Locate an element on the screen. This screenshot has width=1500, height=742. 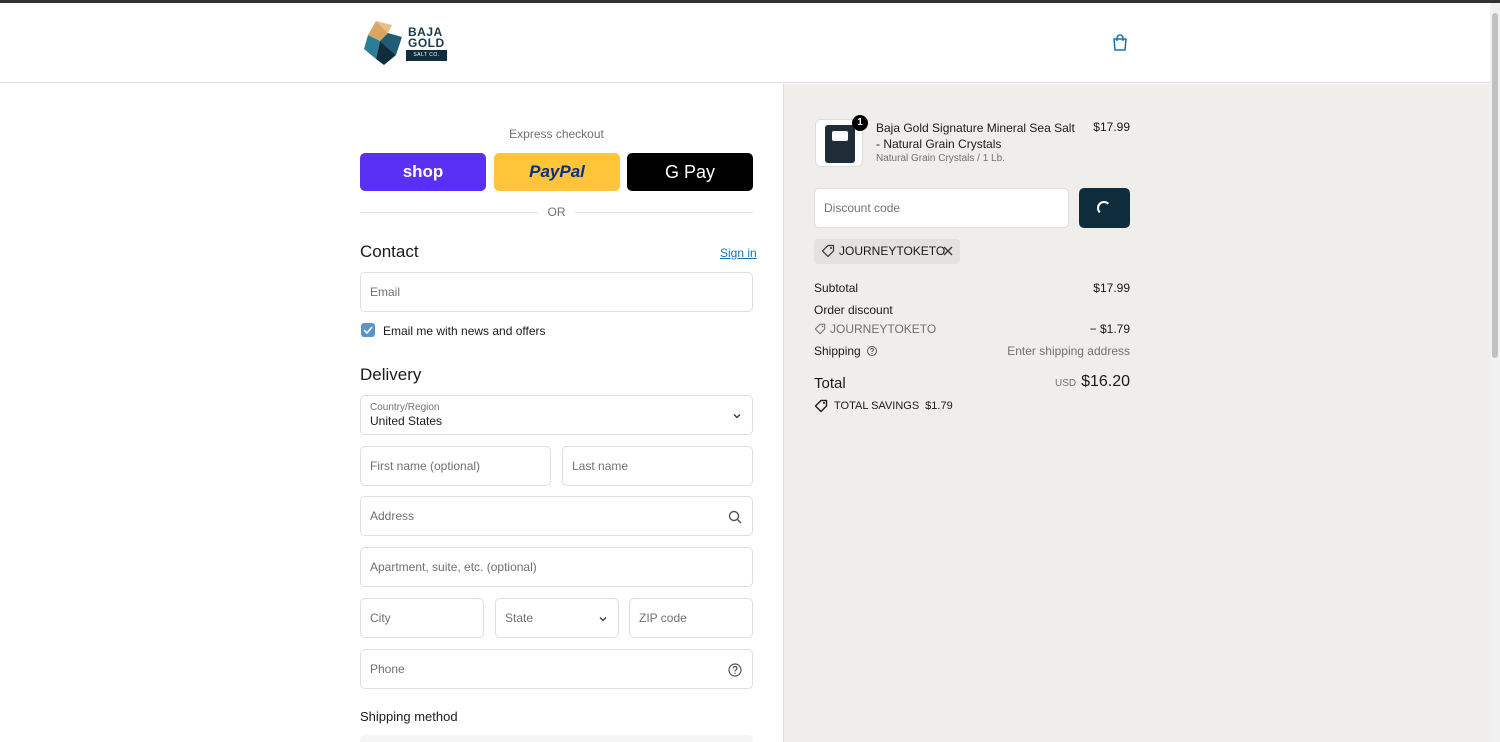
shipping-label: Shipping is located at coordinates (837, 351).